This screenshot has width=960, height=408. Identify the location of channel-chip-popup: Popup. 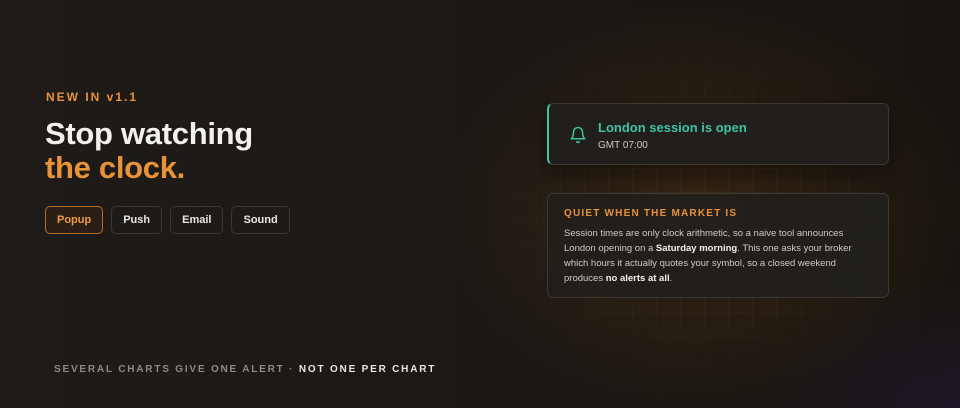
(74, 220).